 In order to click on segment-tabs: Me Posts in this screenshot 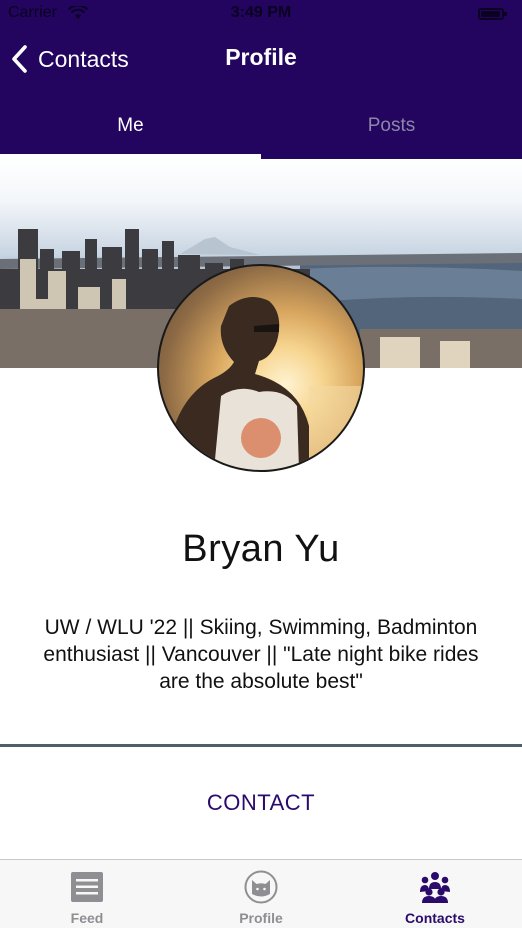, I will do `click(261, 129)`.